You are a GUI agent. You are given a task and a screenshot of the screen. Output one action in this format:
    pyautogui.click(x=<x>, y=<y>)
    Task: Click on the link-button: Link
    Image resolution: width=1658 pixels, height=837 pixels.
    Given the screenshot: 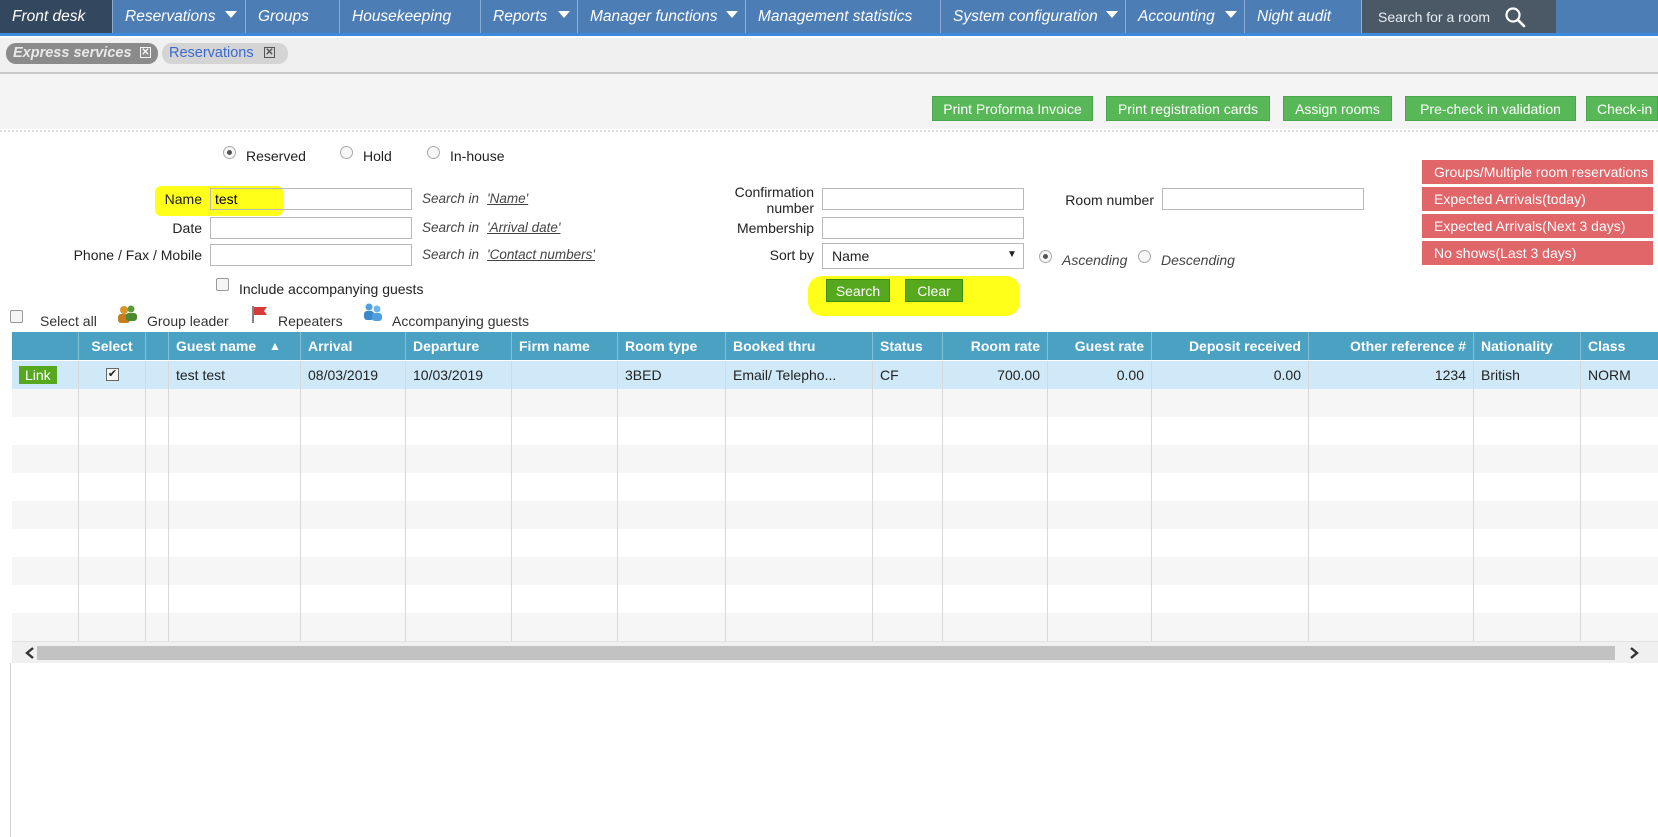 What is the action you would take?
    pyautogui.click(x=38, y=375)
    